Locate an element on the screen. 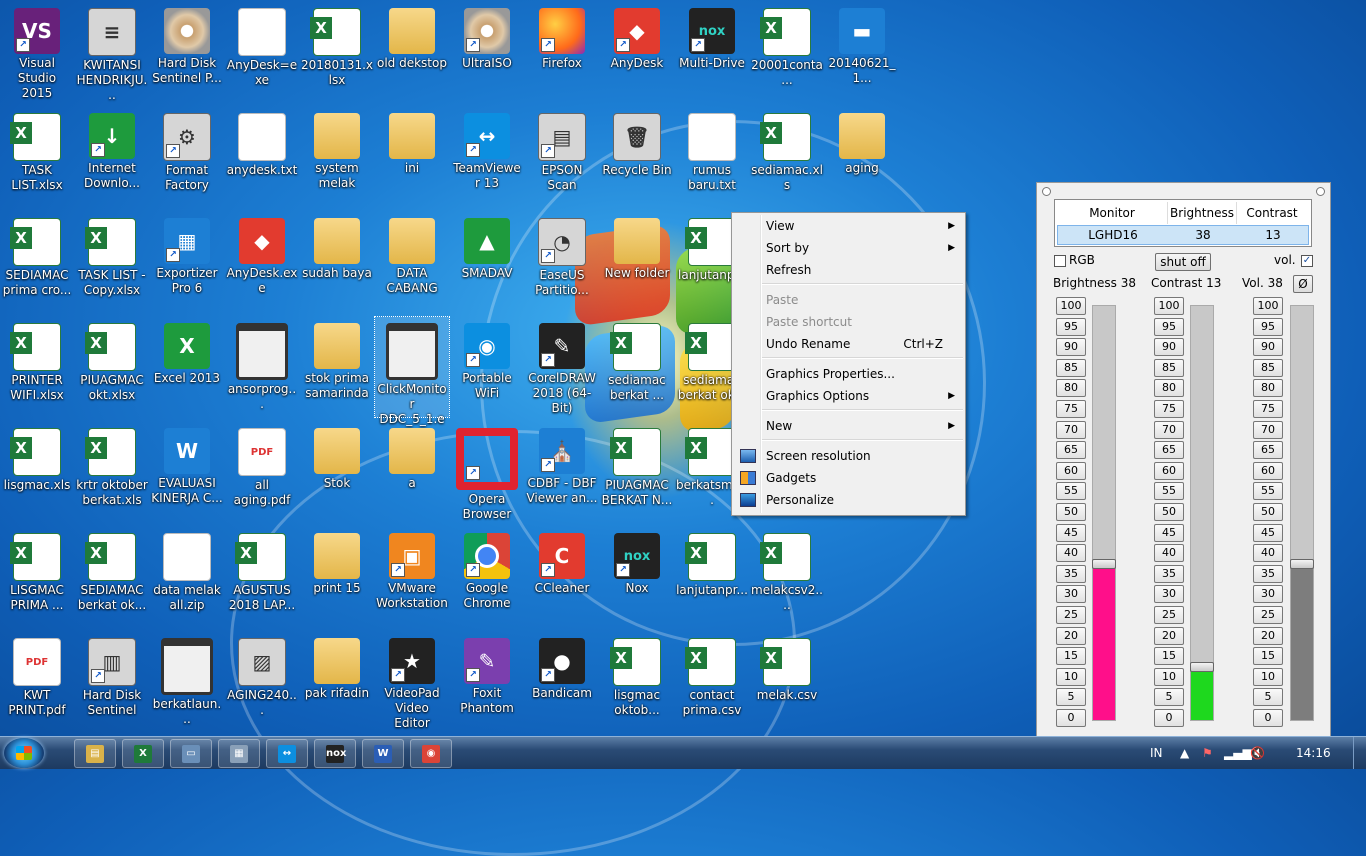  desktop-icon: PRINTER WIFI.xlsx is located at coordinates (37, 367).